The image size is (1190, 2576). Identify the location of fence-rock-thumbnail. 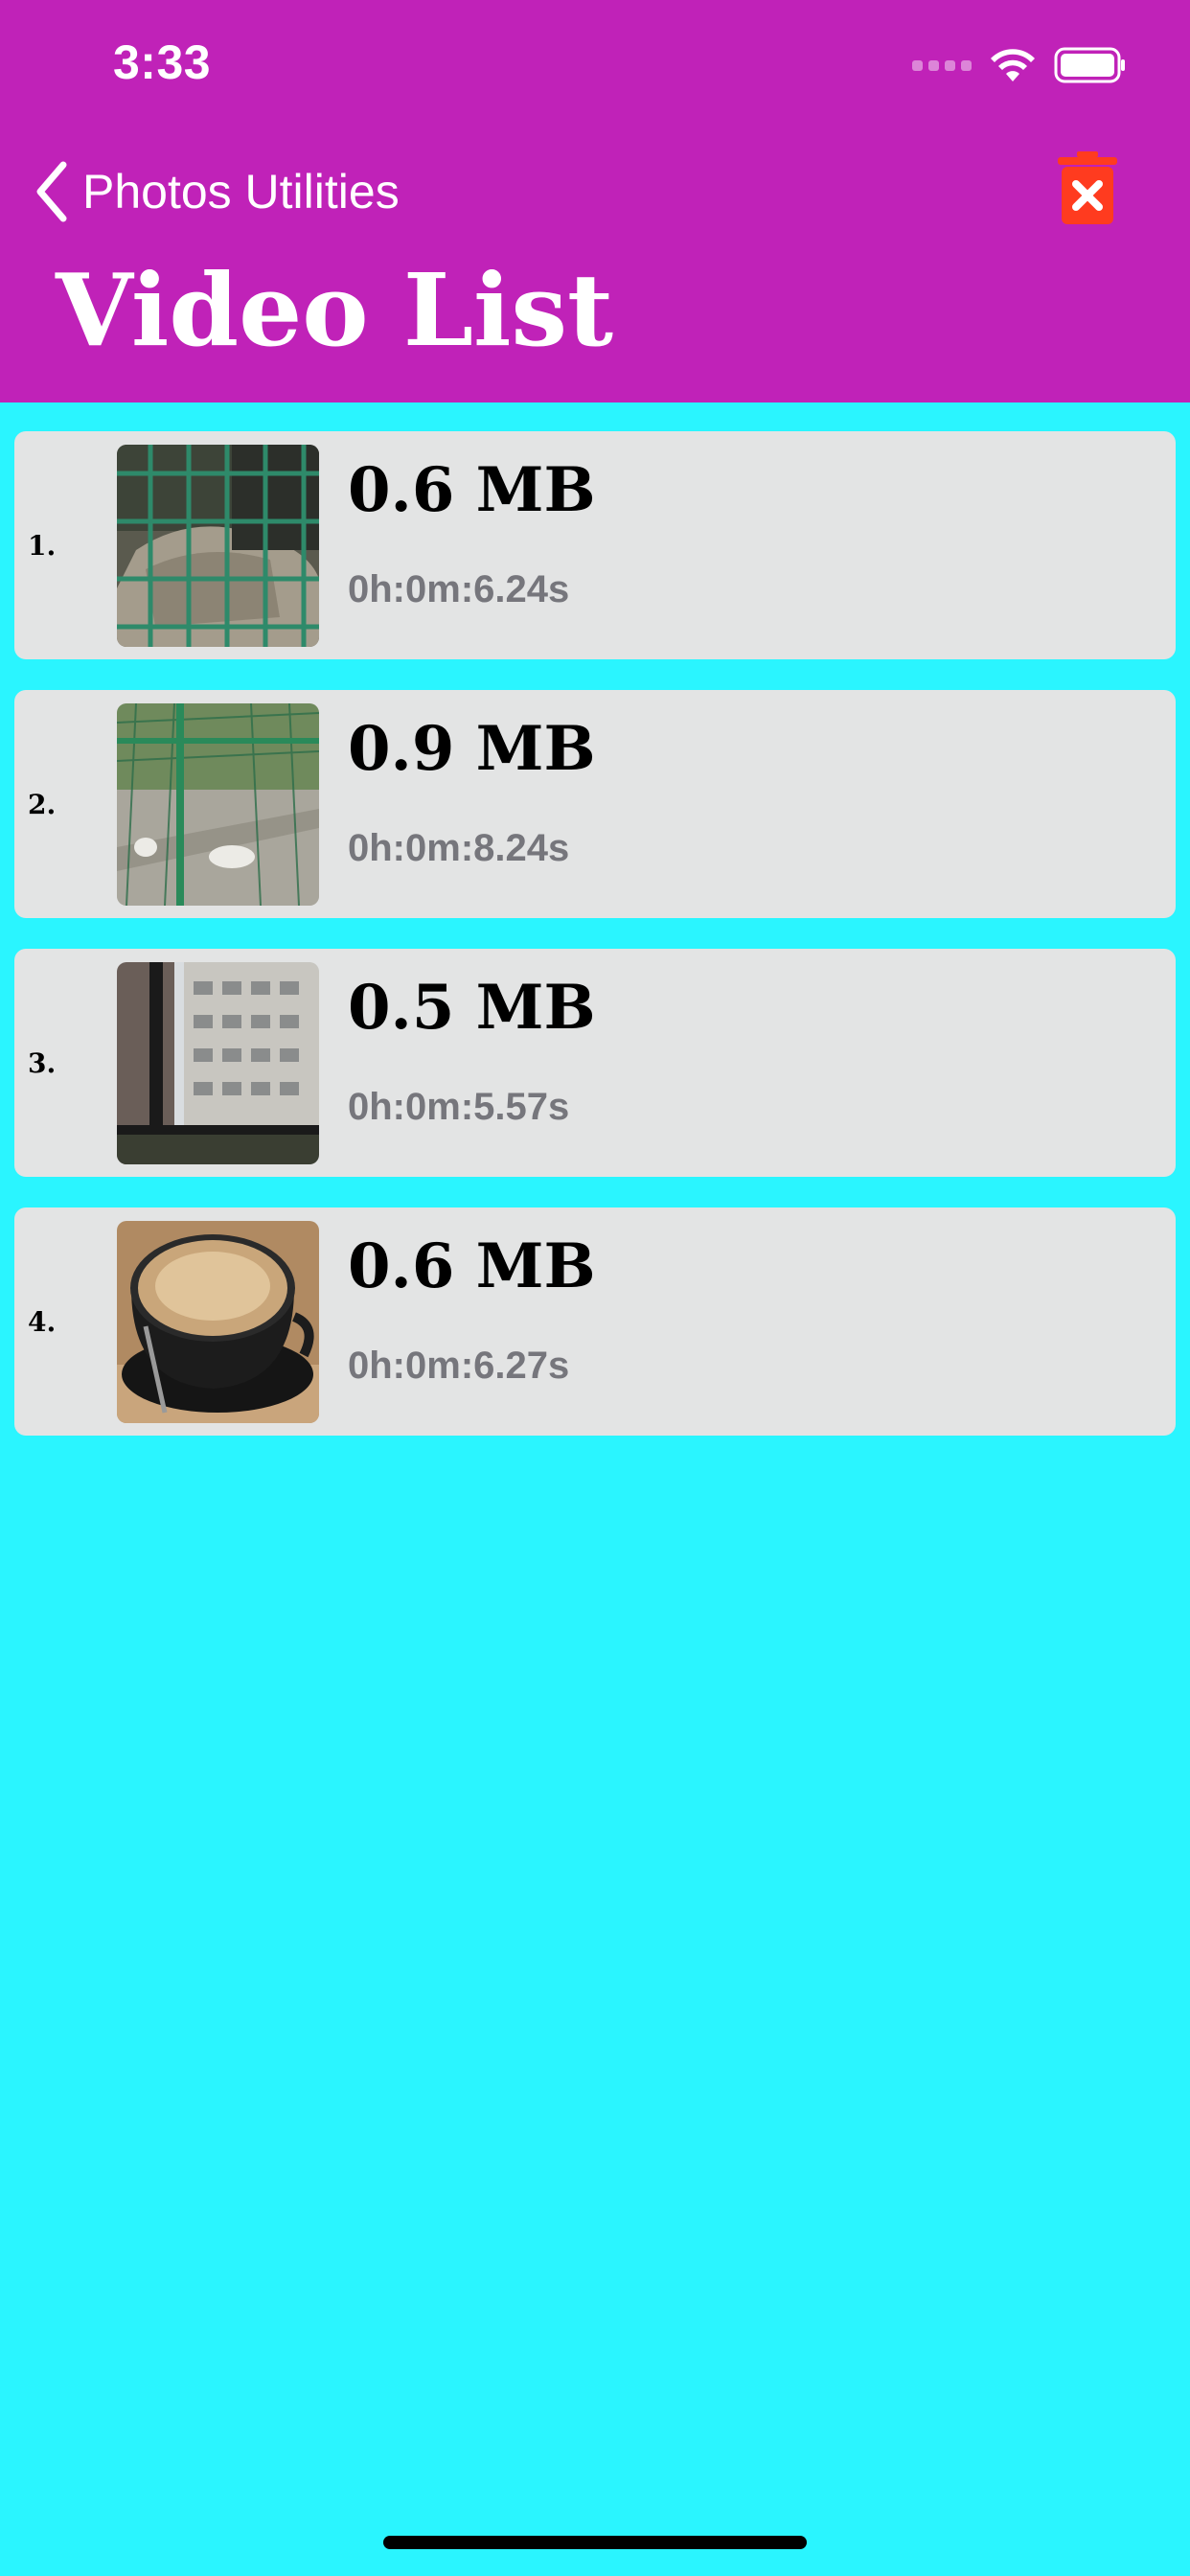
(218, 546).